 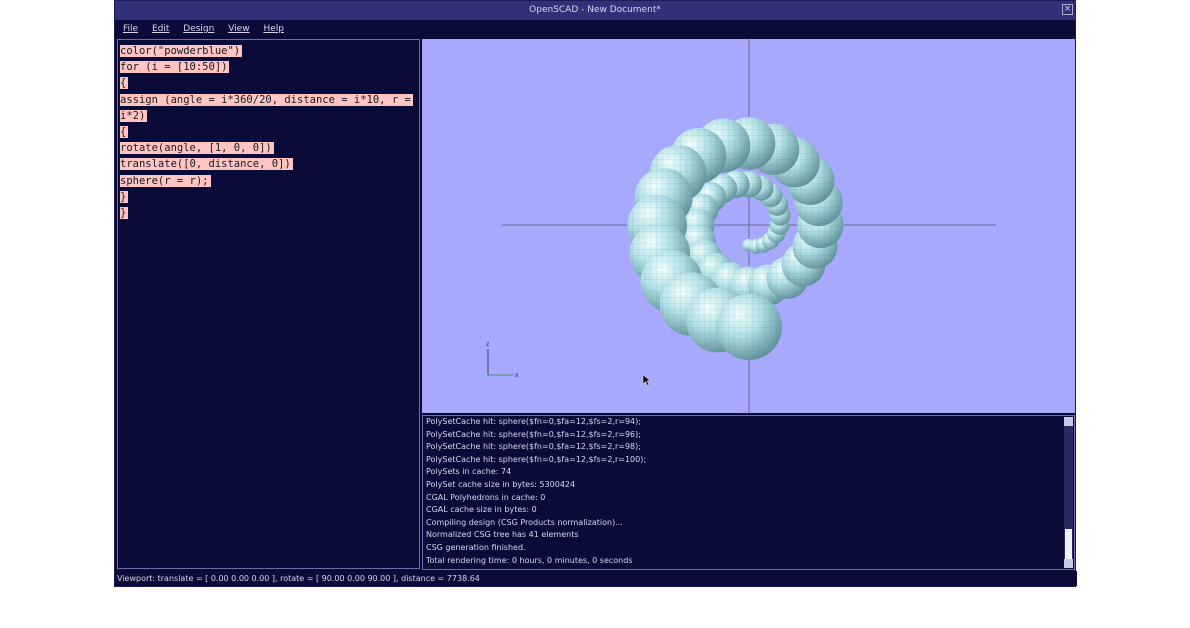 What do you see at coordinates (595, 29) in the screenshot?
I see `menu-bar: File Edit Design View Help` at bounding box center [595, 29].